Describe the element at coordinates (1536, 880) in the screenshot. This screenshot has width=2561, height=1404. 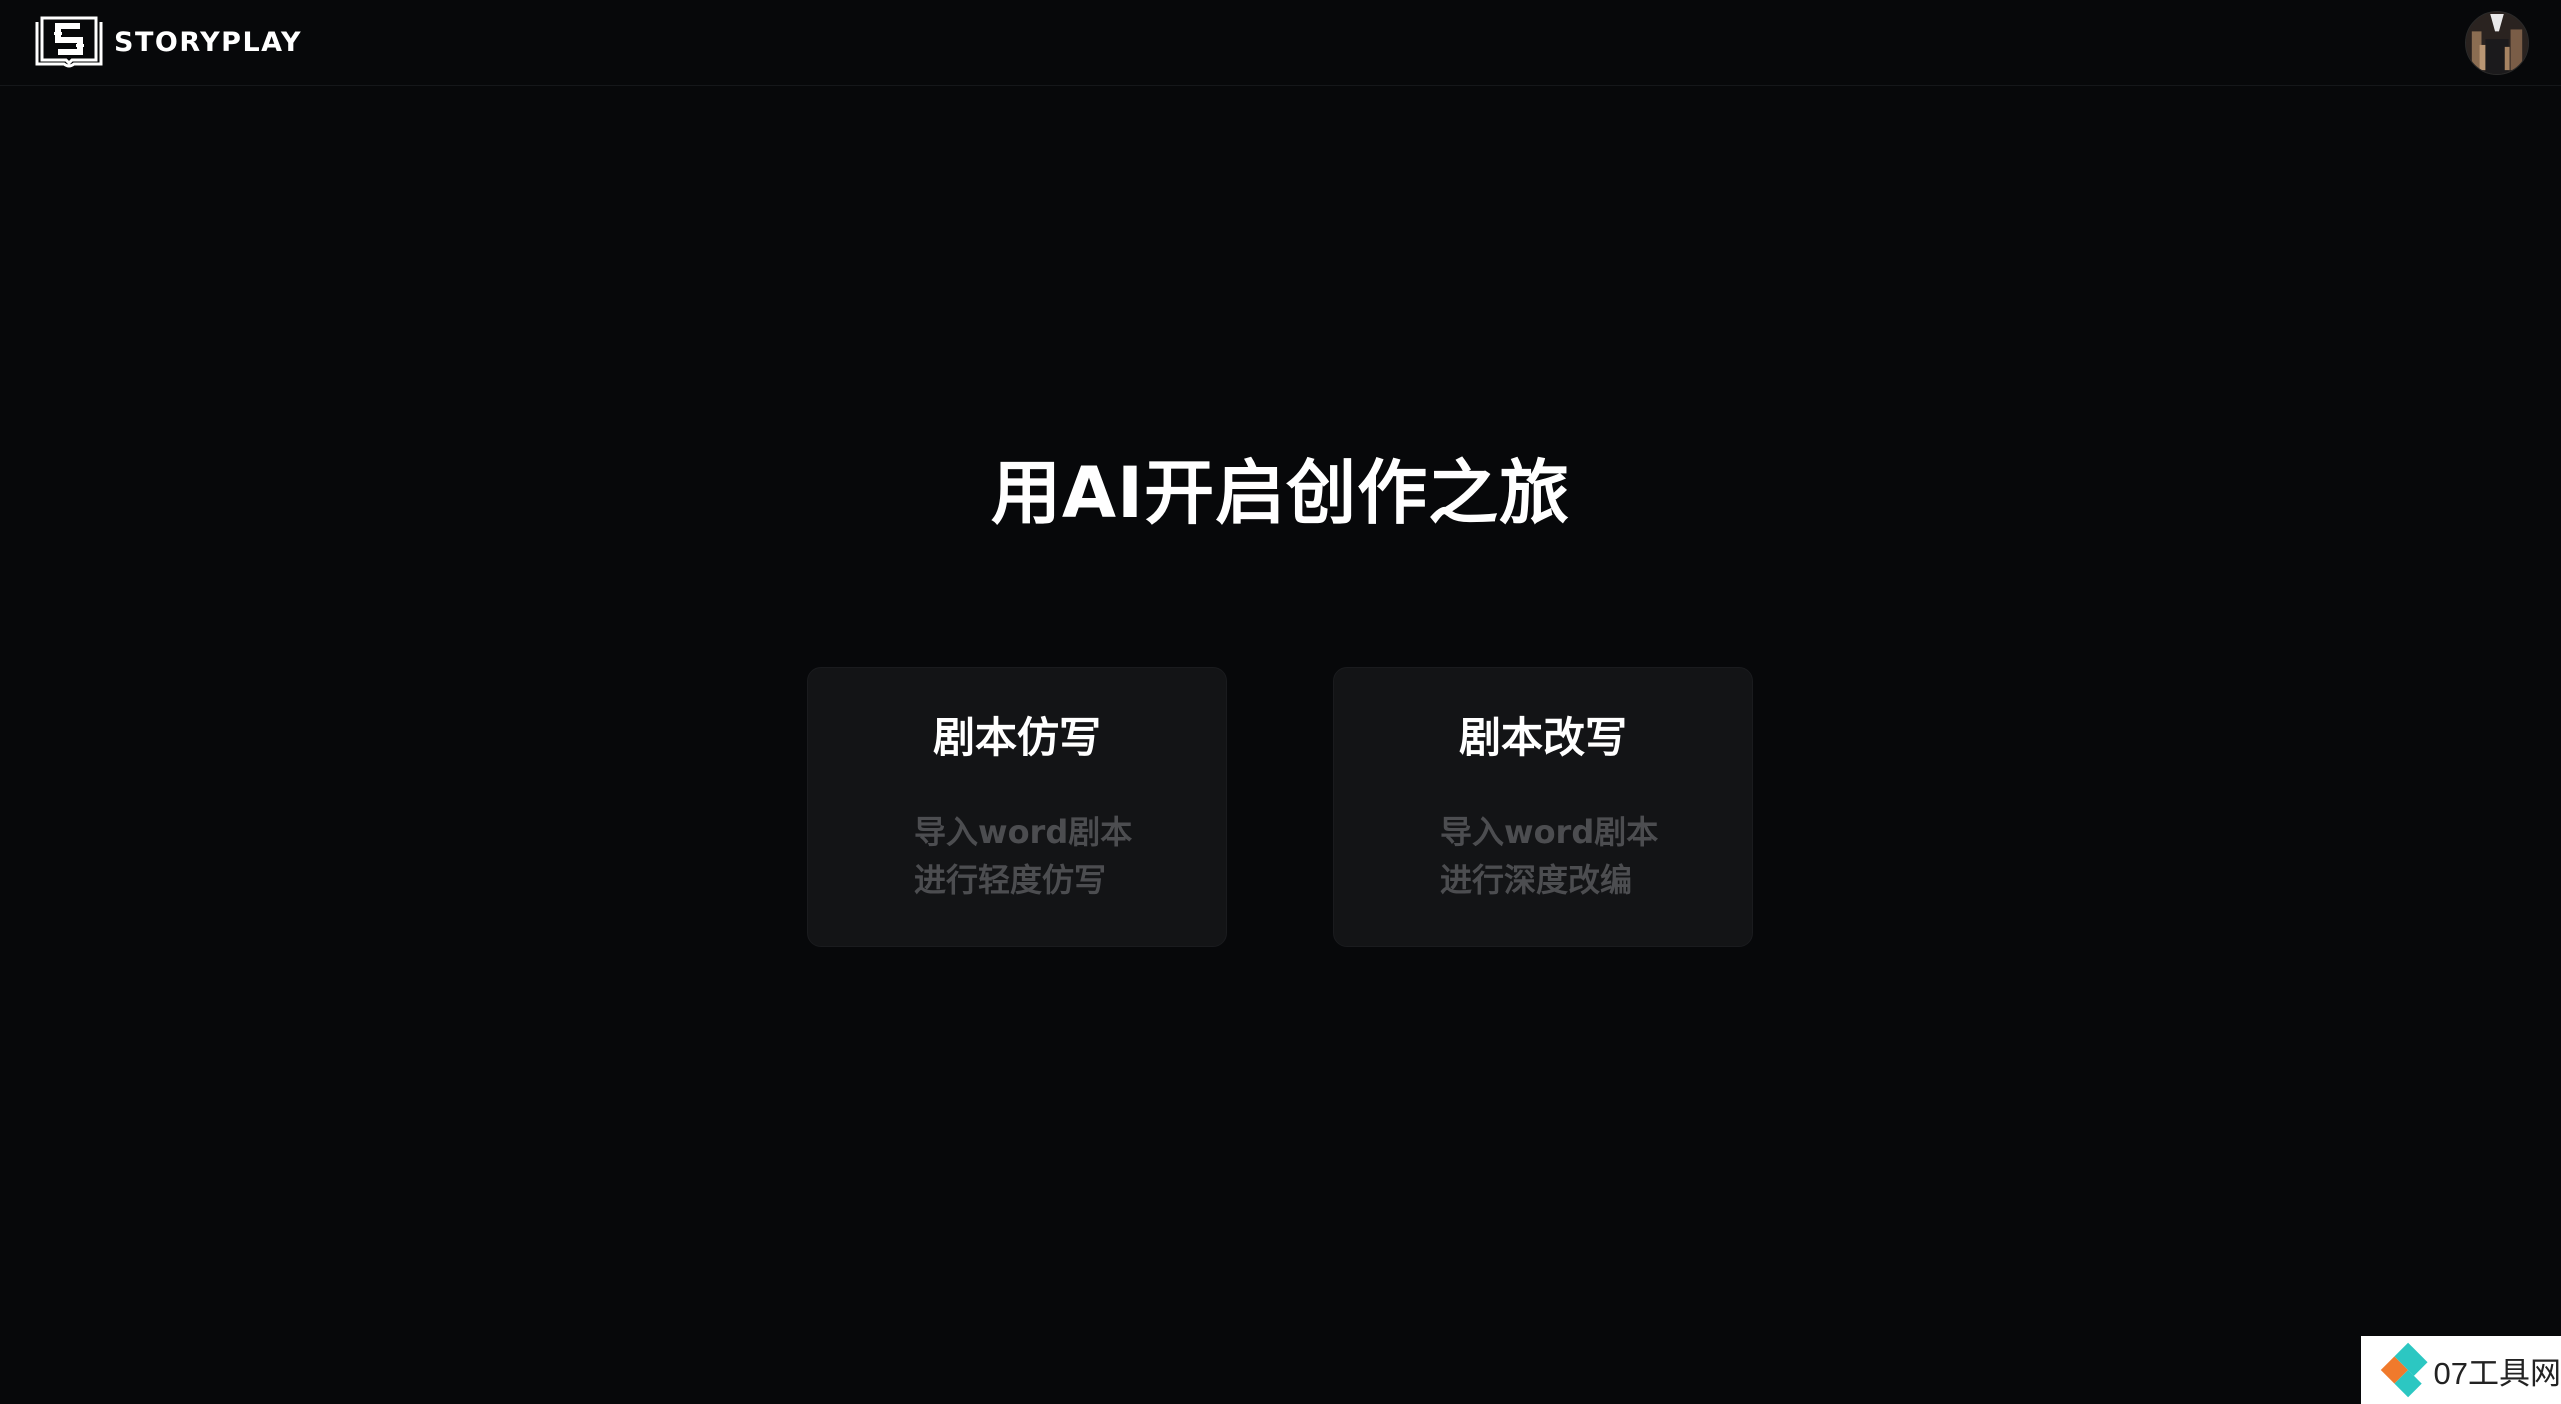
I see `card-description-line: 进行深度改编` at that location.